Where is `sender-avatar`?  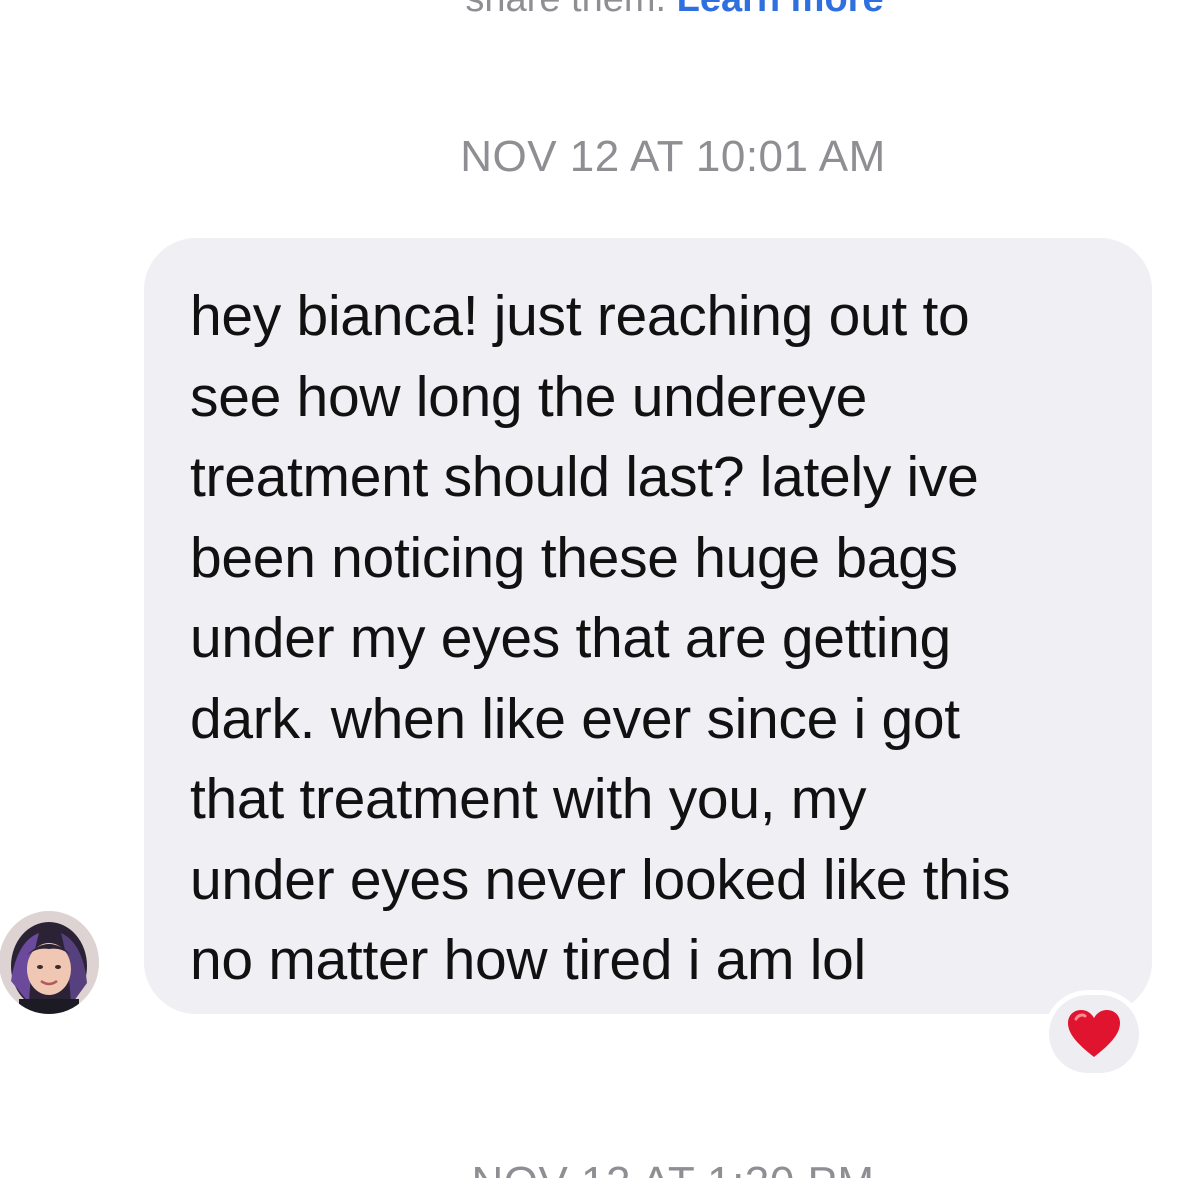
sender-avatar is located at coordinates (49, 962).